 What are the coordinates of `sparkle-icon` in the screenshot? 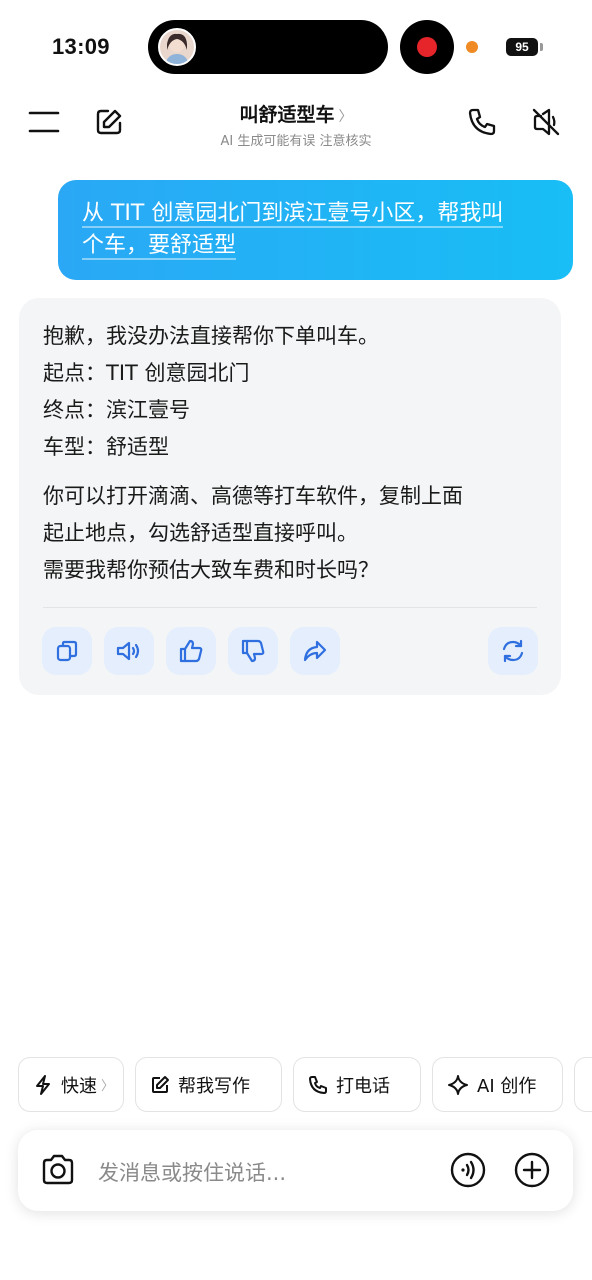 It's located at (458, 1084).